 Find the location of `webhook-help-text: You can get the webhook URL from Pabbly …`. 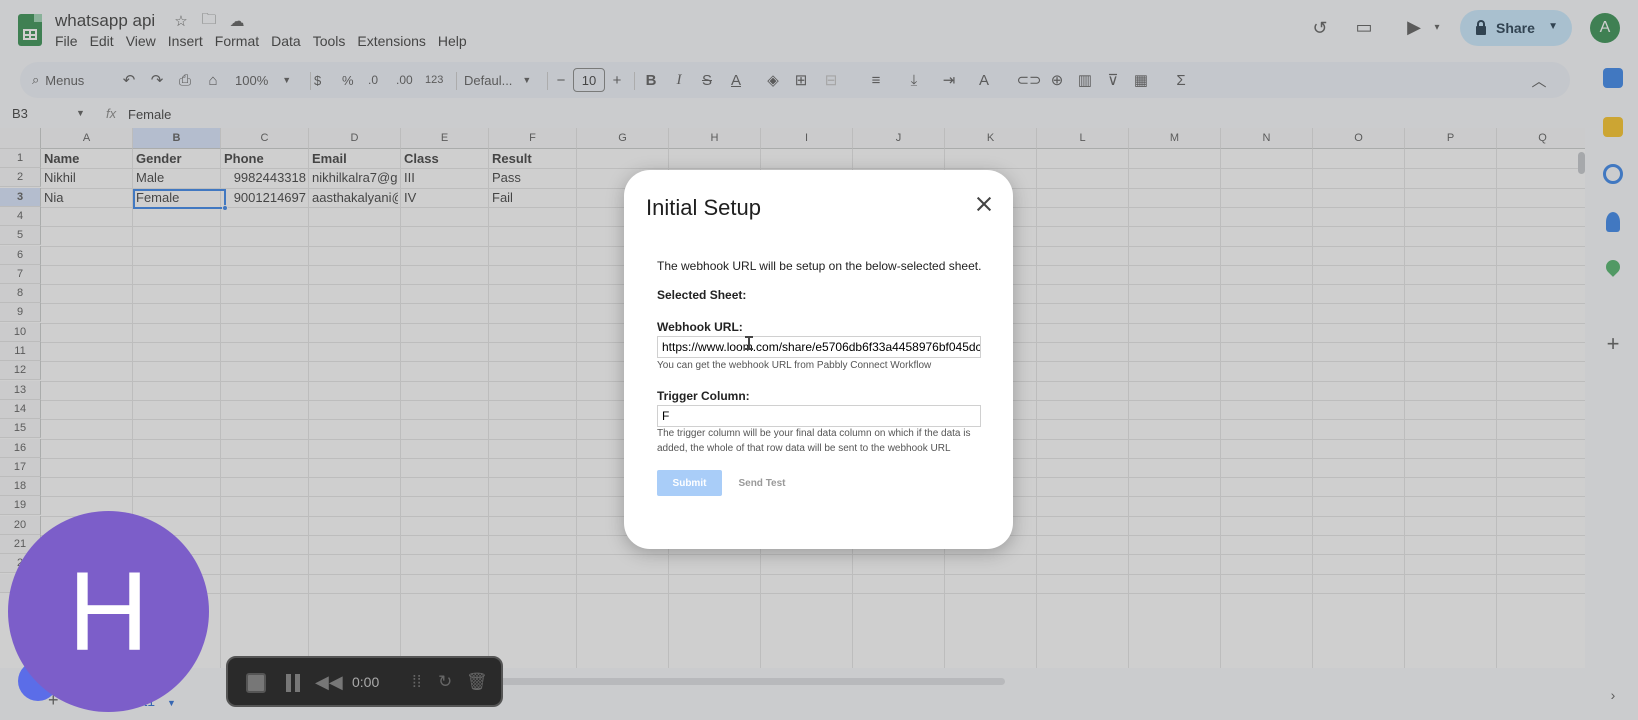

webhook-help-text: You can get the webhook URL from Pabbly … is located at coordinates (794, 365).